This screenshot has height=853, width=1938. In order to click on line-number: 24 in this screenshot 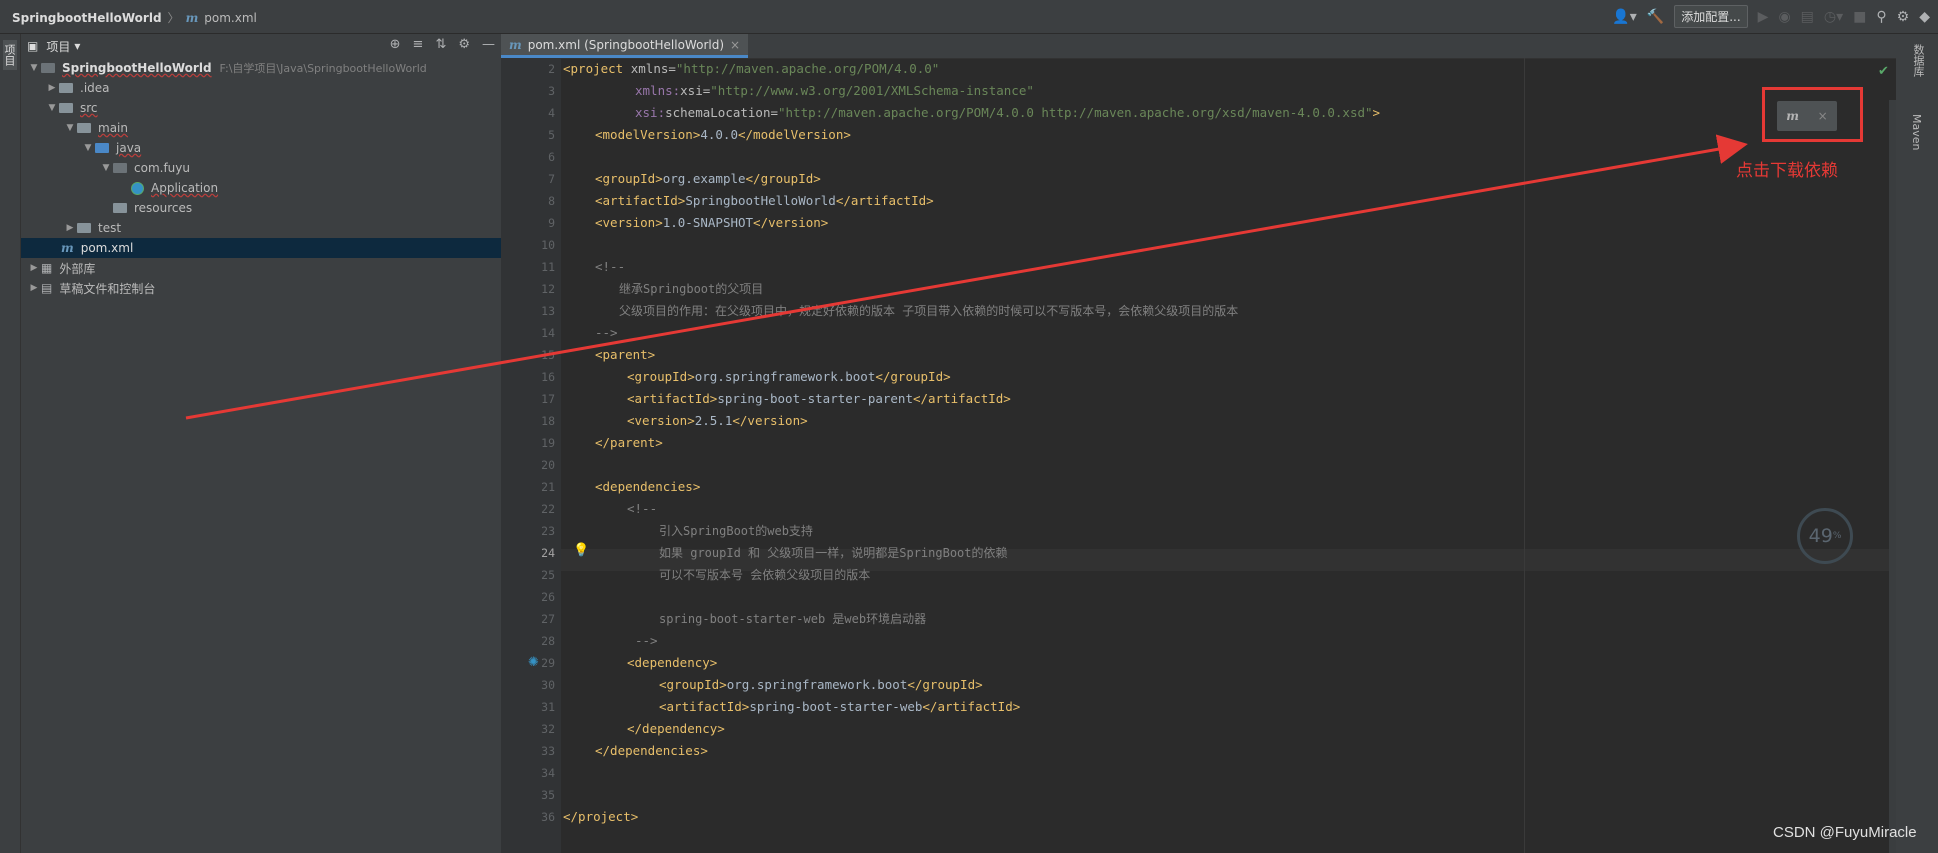, I will do `click(548, 553)`.